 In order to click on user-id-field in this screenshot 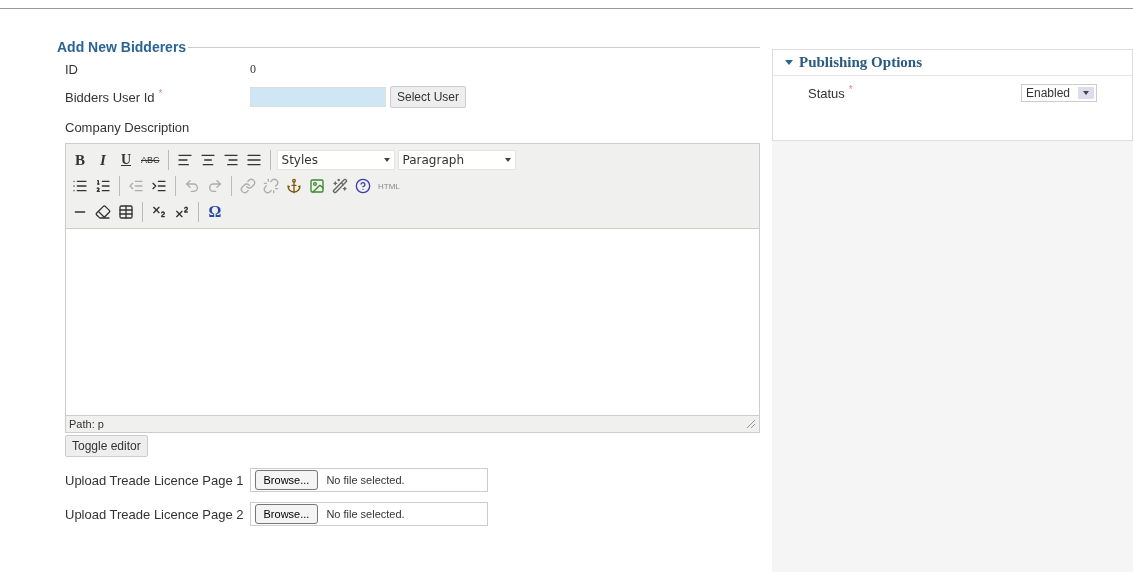, I will do `click(318, 97)`.